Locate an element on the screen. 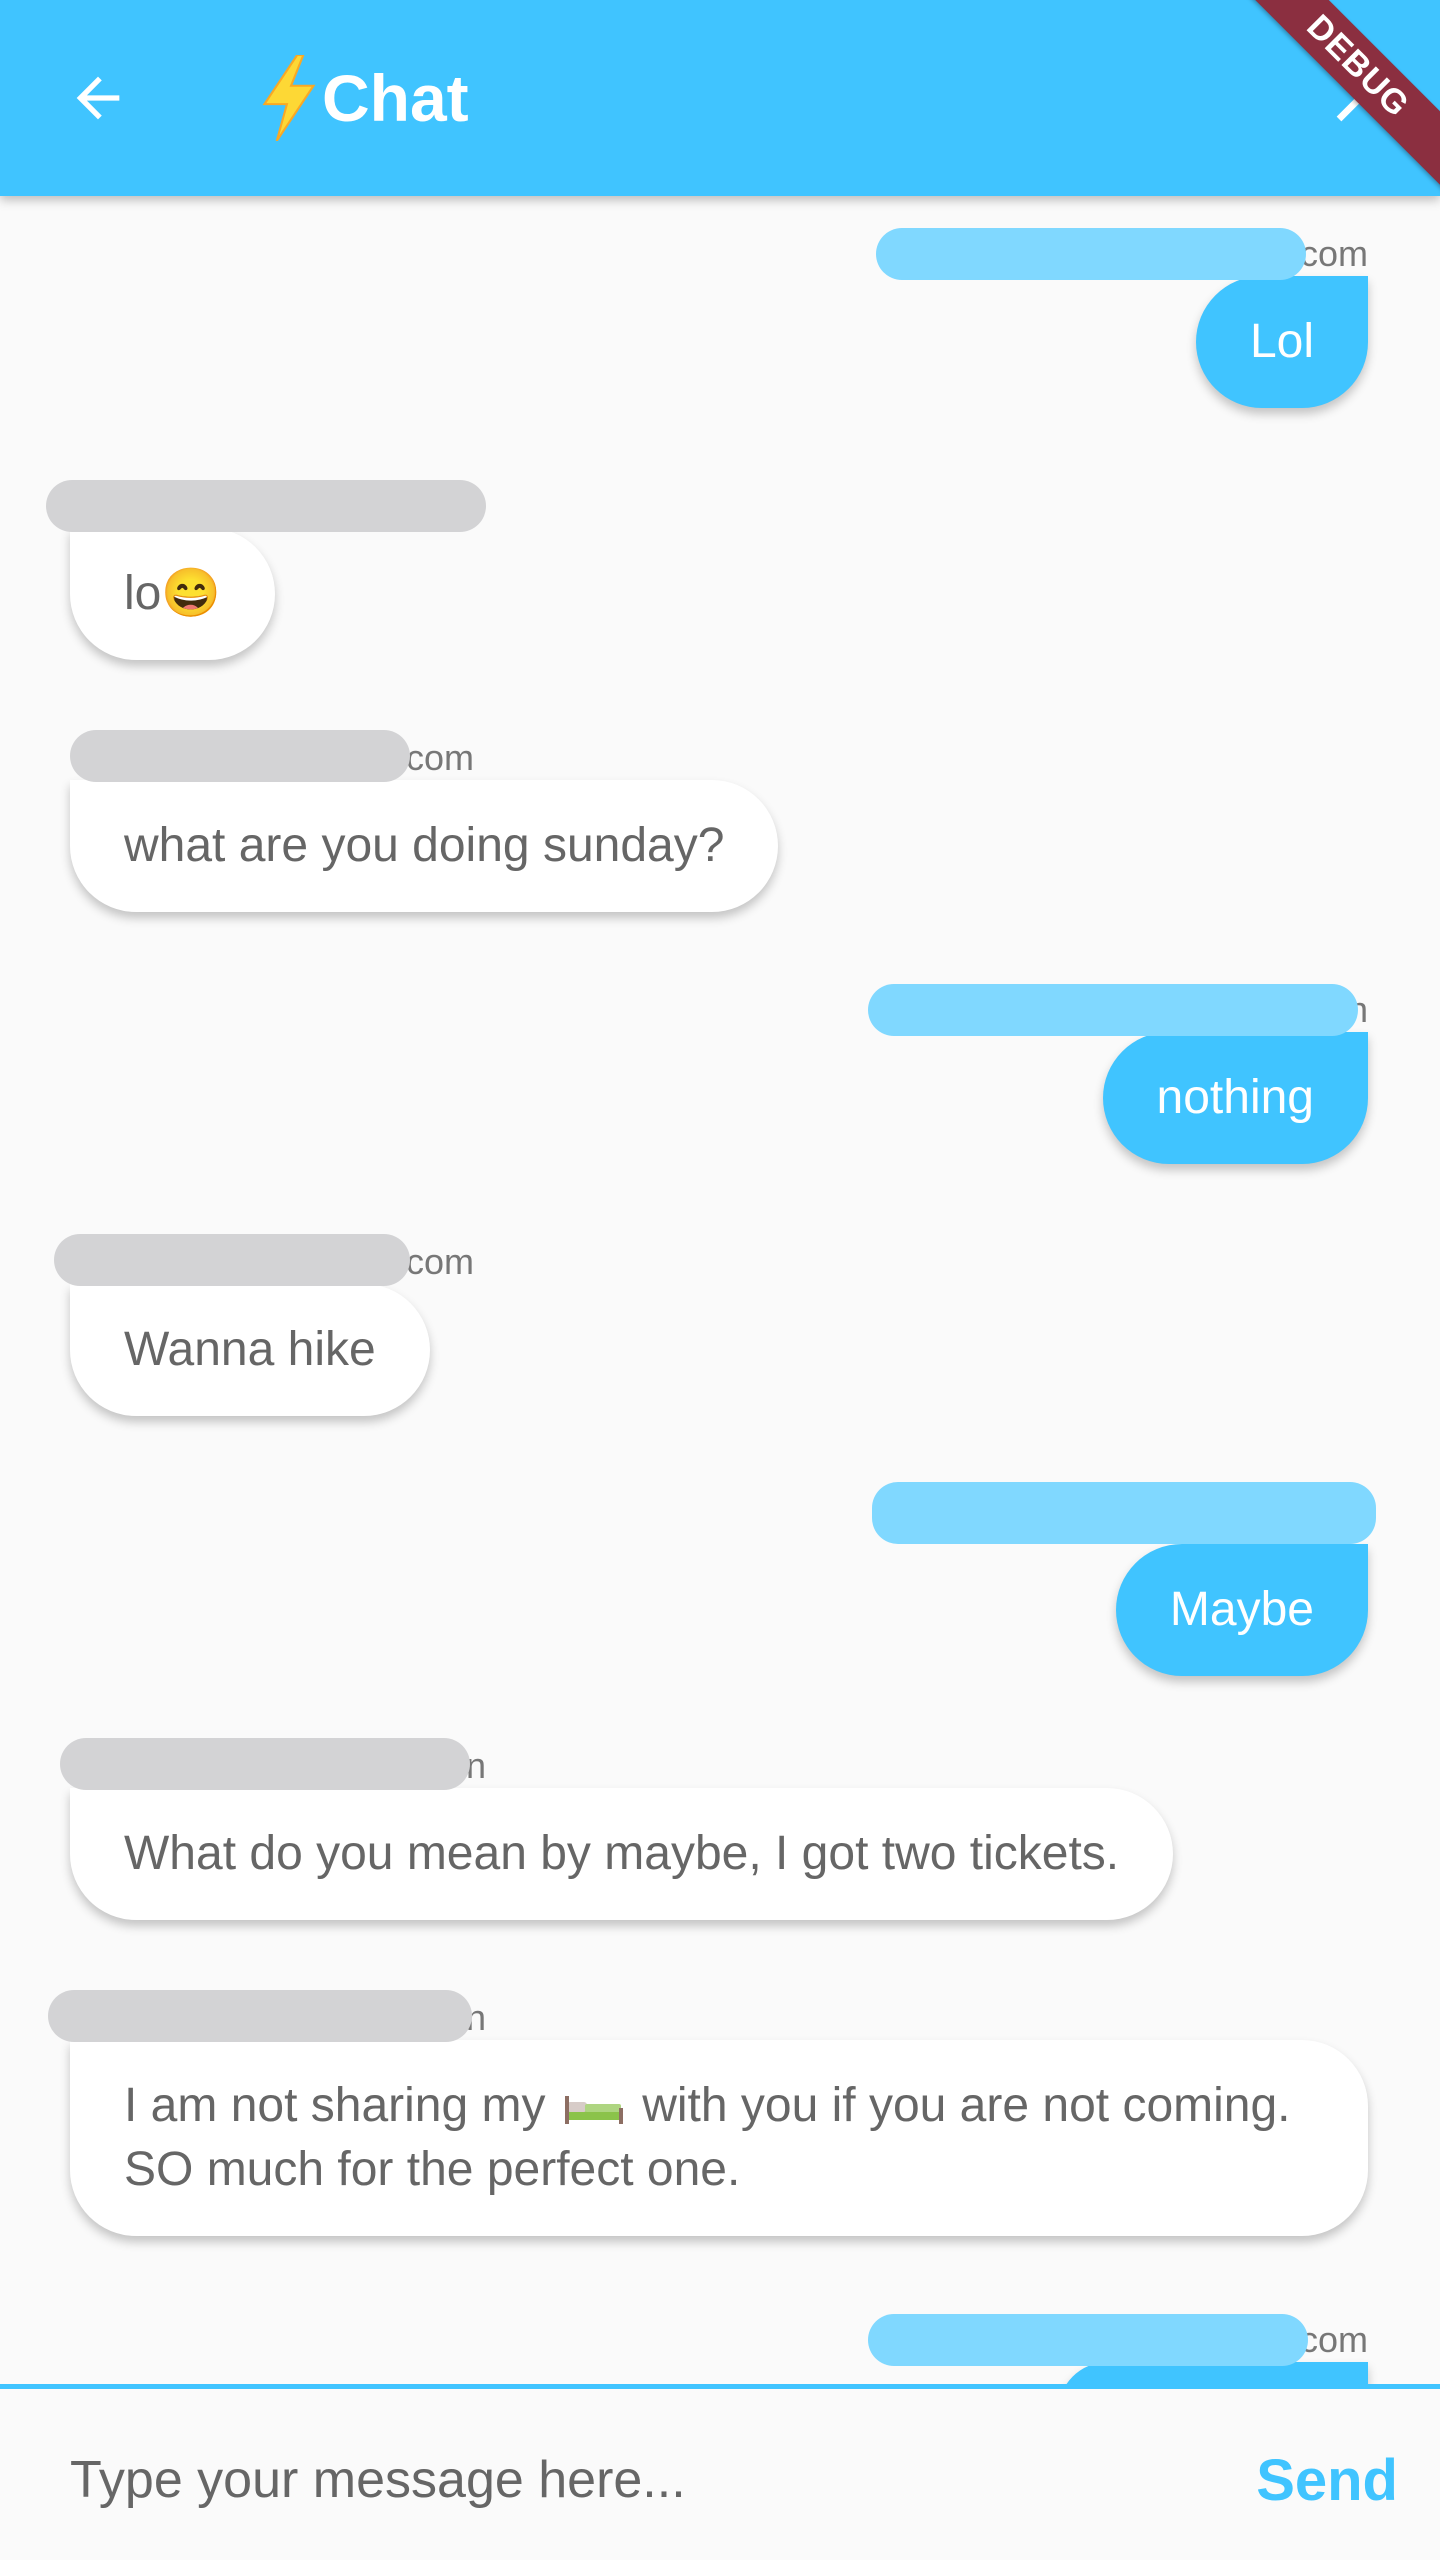  title-text: Chat is located at coordinates (395, 98).